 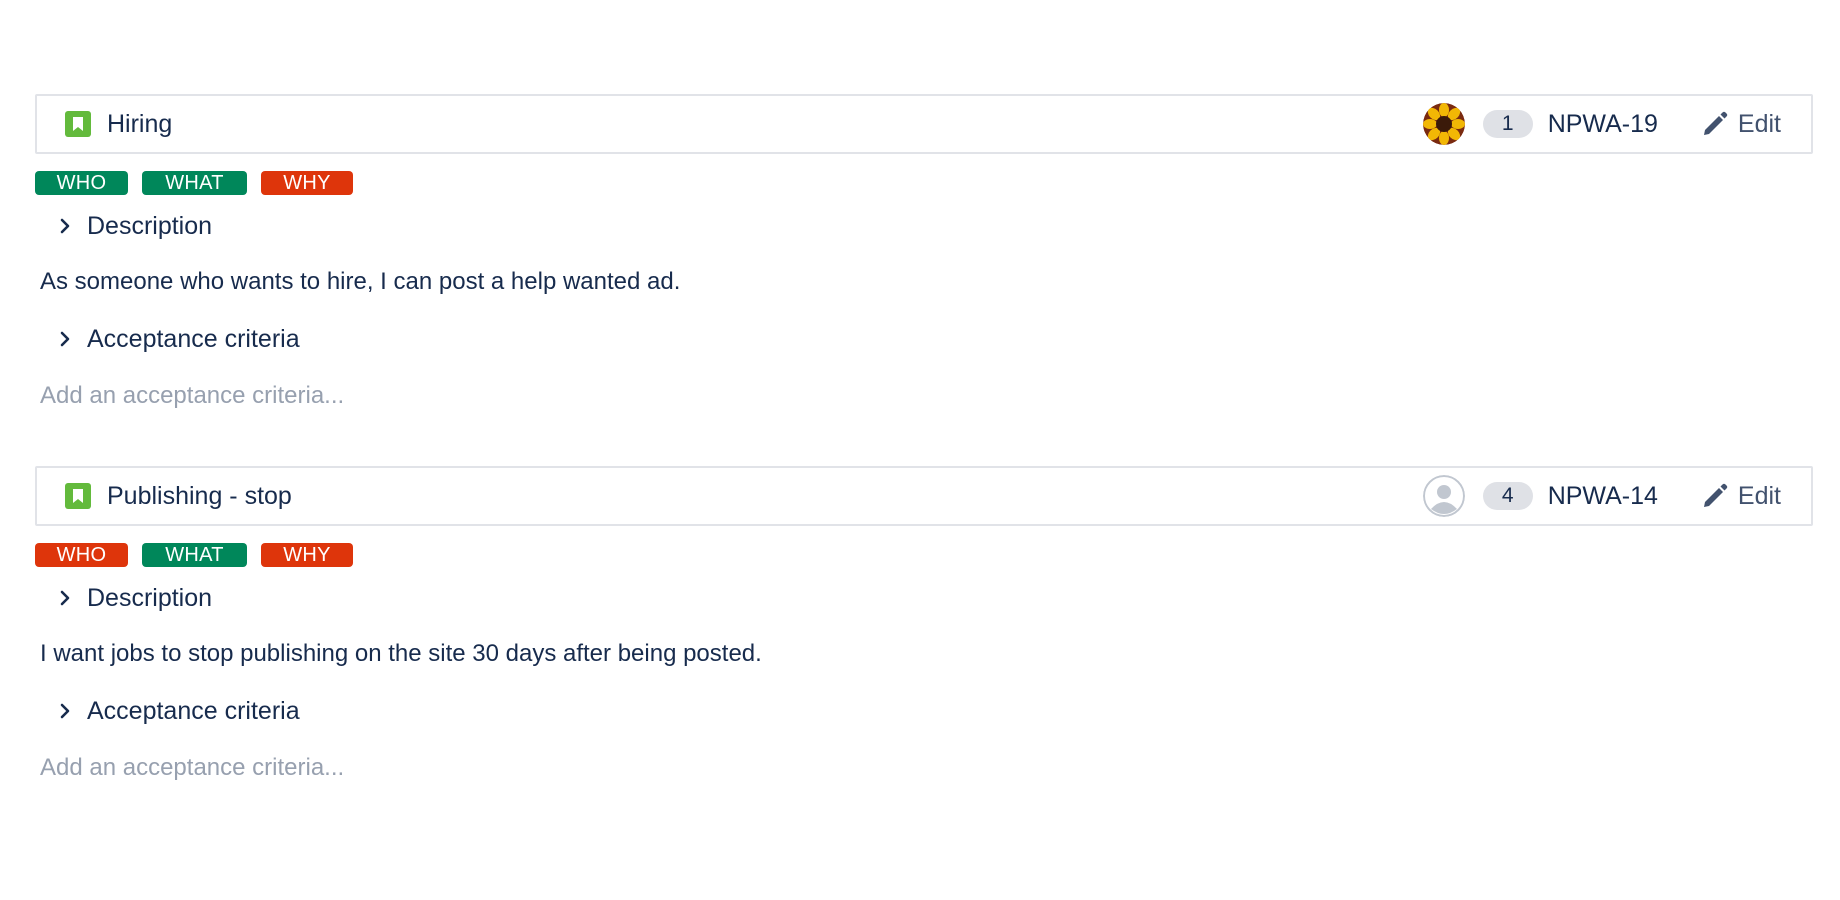 I want to click on default-user-avatar-icon, so click(x=1443, y=496).